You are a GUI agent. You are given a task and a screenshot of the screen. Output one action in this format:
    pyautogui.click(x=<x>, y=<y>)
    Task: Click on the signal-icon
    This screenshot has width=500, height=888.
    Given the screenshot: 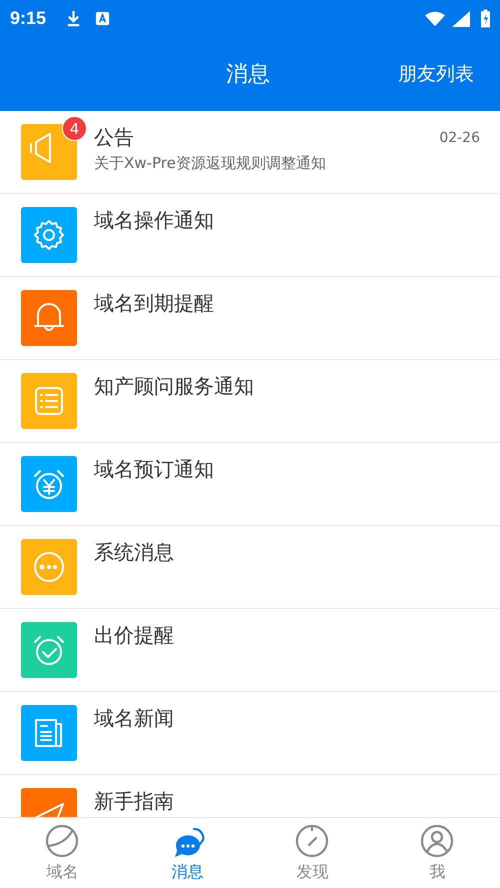 What is the action you would take?
    pyautogui.click(x=461, y=18)
    